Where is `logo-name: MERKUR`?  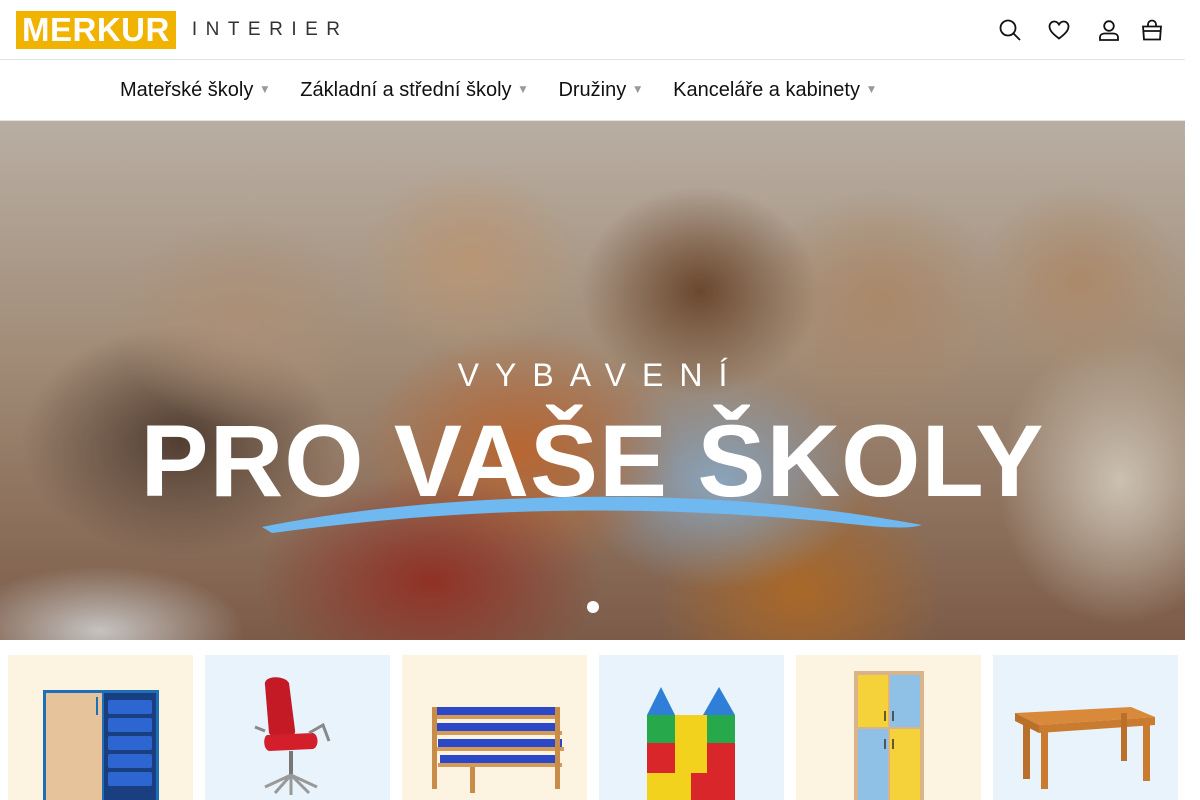
logo-name: MERKUR is located at coordinates (96, 29).